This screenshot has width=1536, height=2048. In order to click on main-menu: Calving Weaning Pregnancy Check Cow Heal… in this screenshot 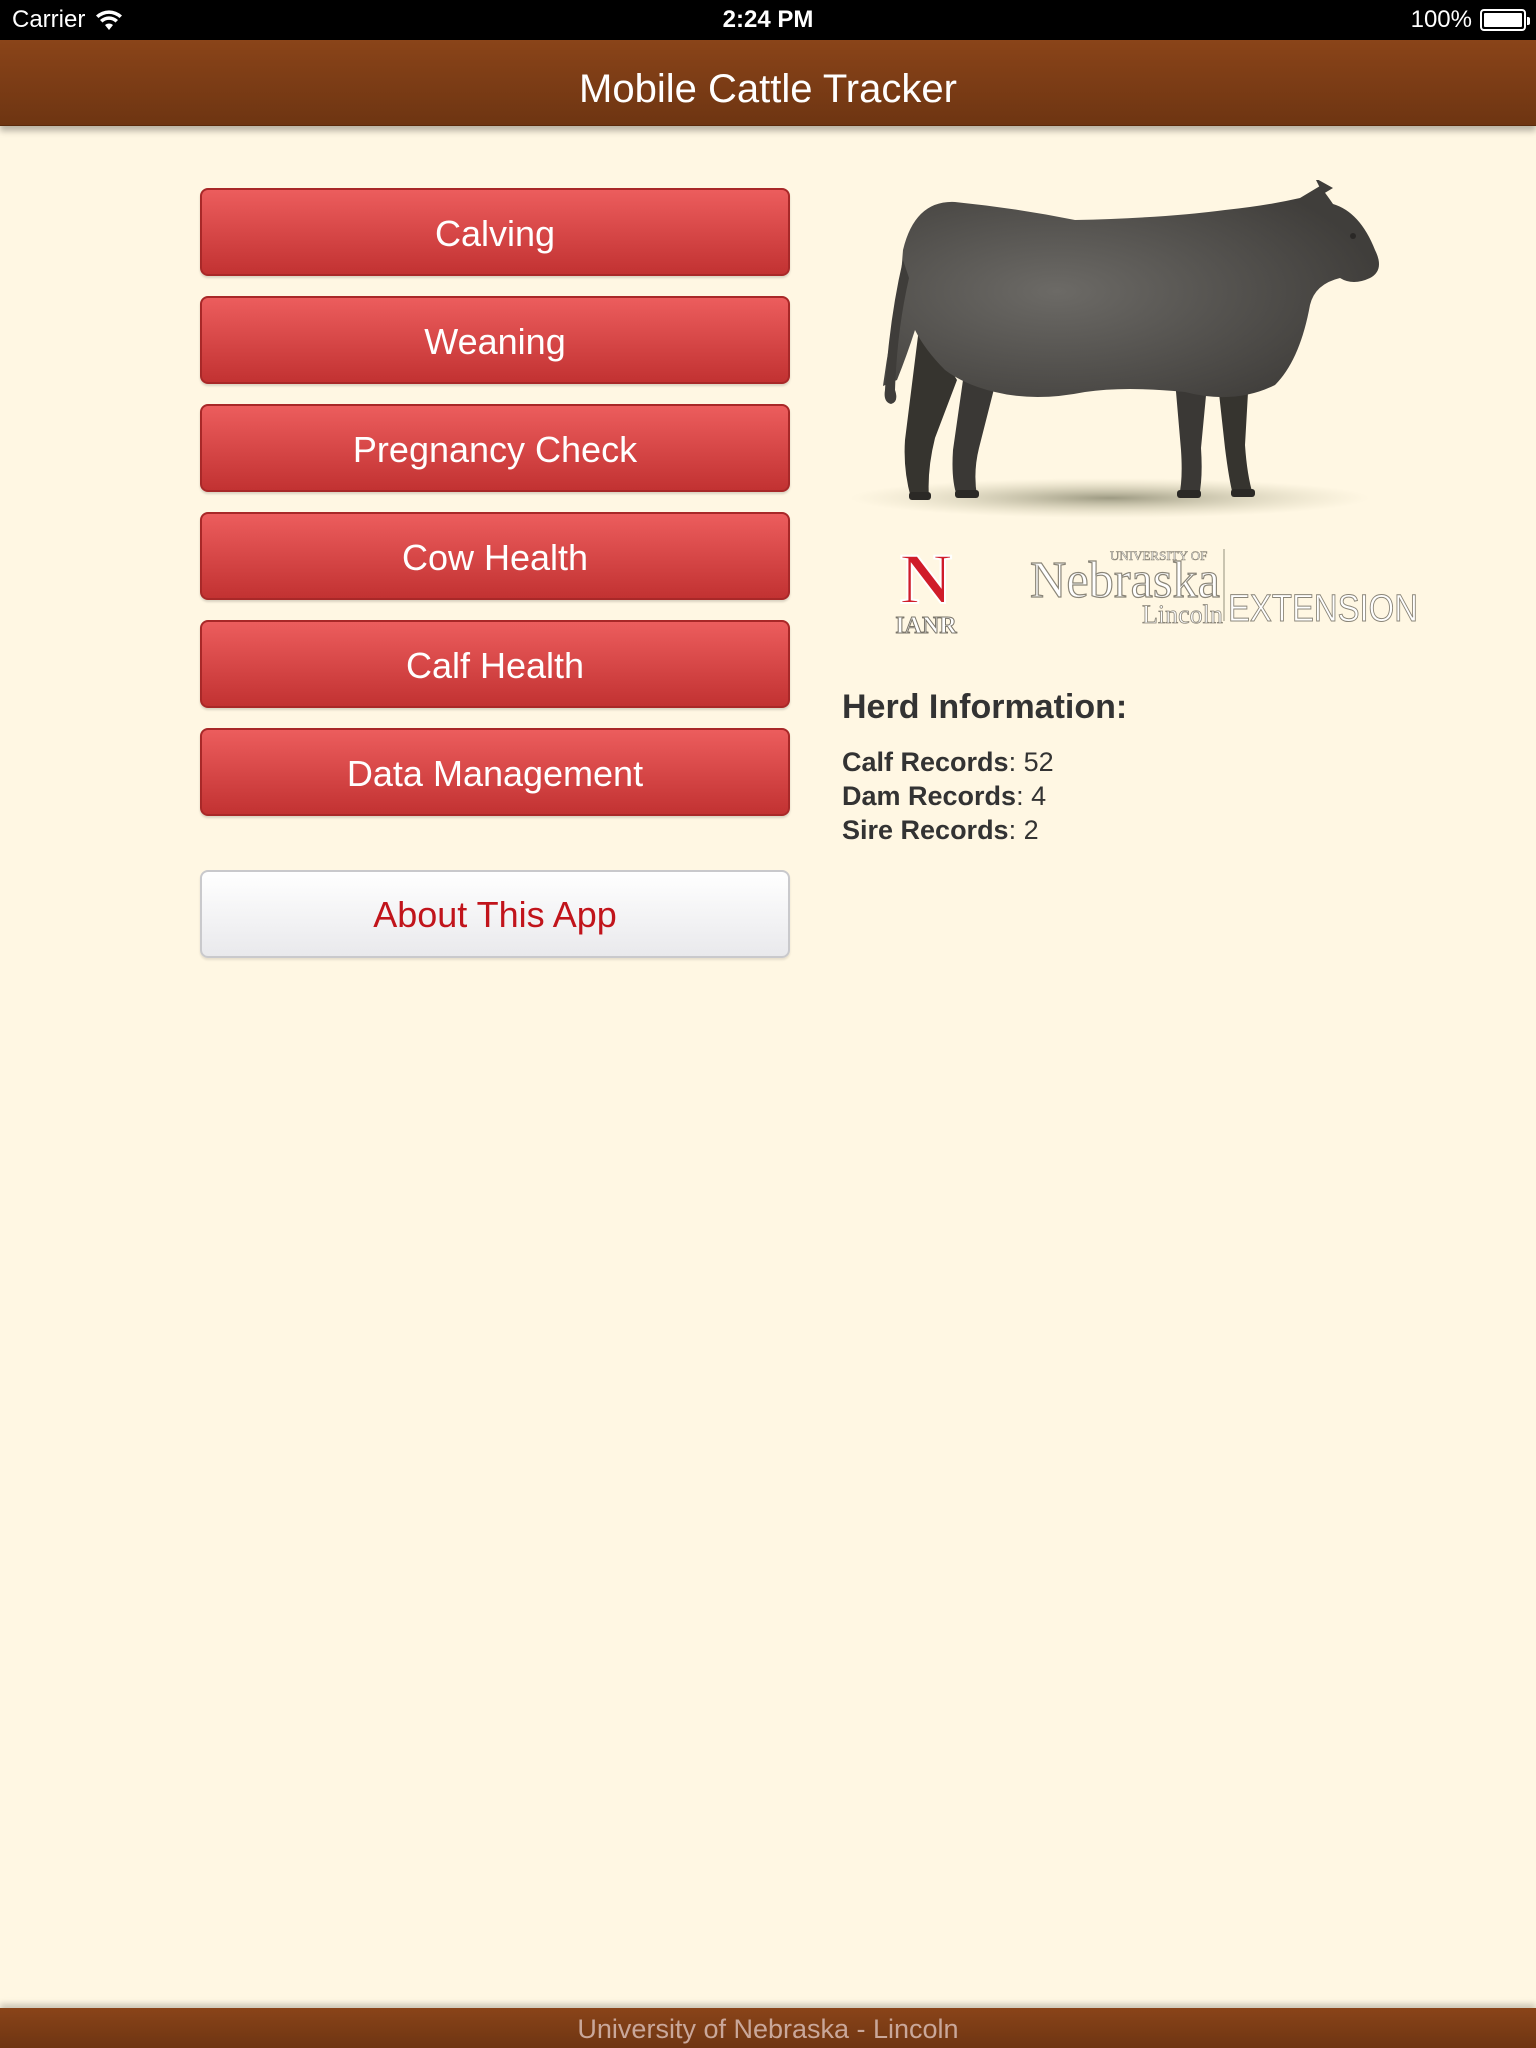, I will do `click(495, 512)`.